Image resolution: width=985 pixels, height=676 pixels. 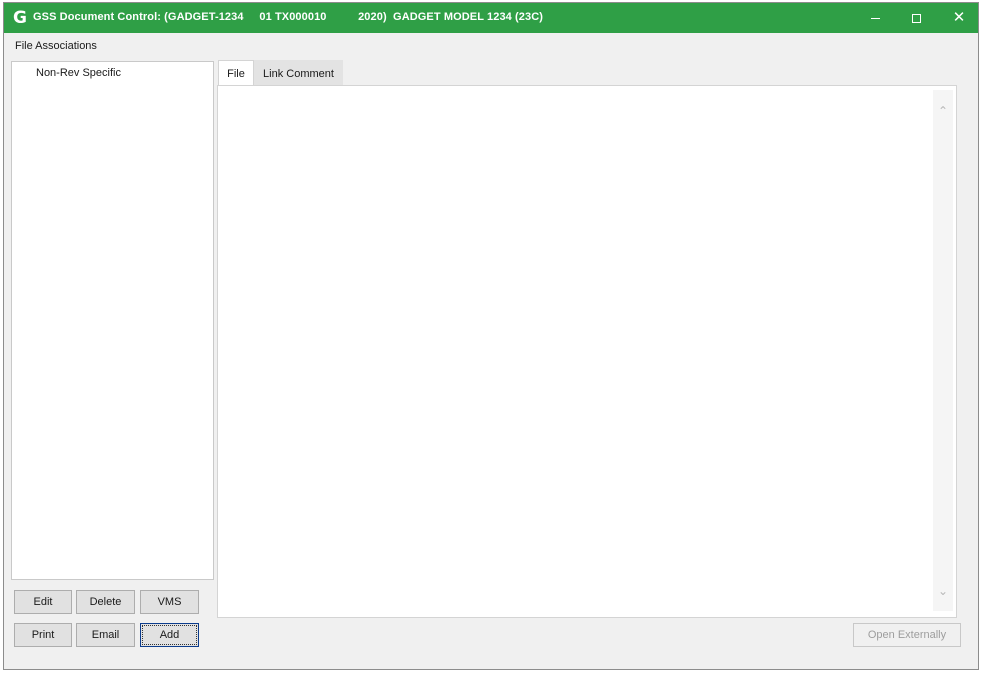 I want to click on add-button: Add, so click(x=169, y=635).